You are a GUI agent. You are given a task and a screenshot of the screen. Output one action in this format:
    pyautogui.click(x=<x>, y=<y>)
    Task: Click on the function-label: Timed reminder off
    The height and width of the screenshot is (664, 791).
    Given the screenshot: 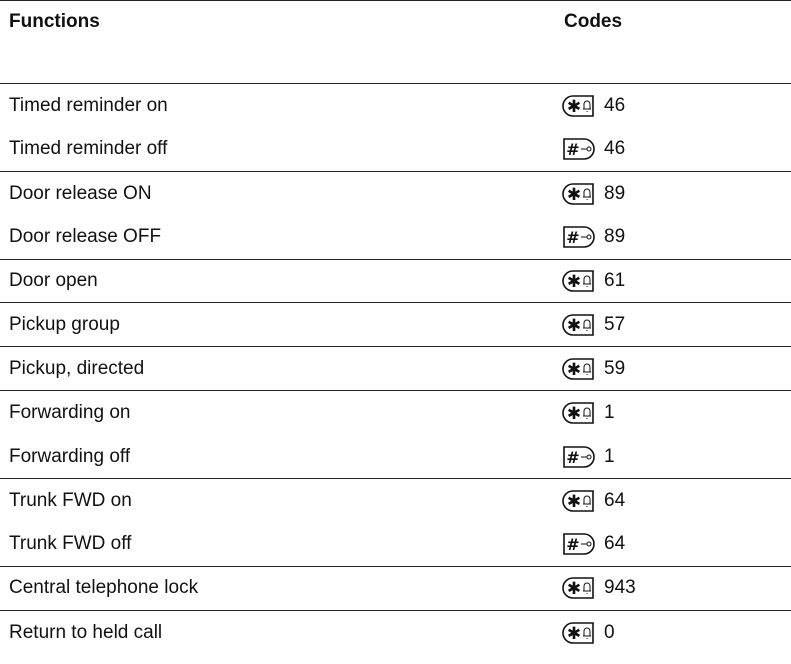 What is the action you would take?
    pyautogui.click(x=88, y=149)
    